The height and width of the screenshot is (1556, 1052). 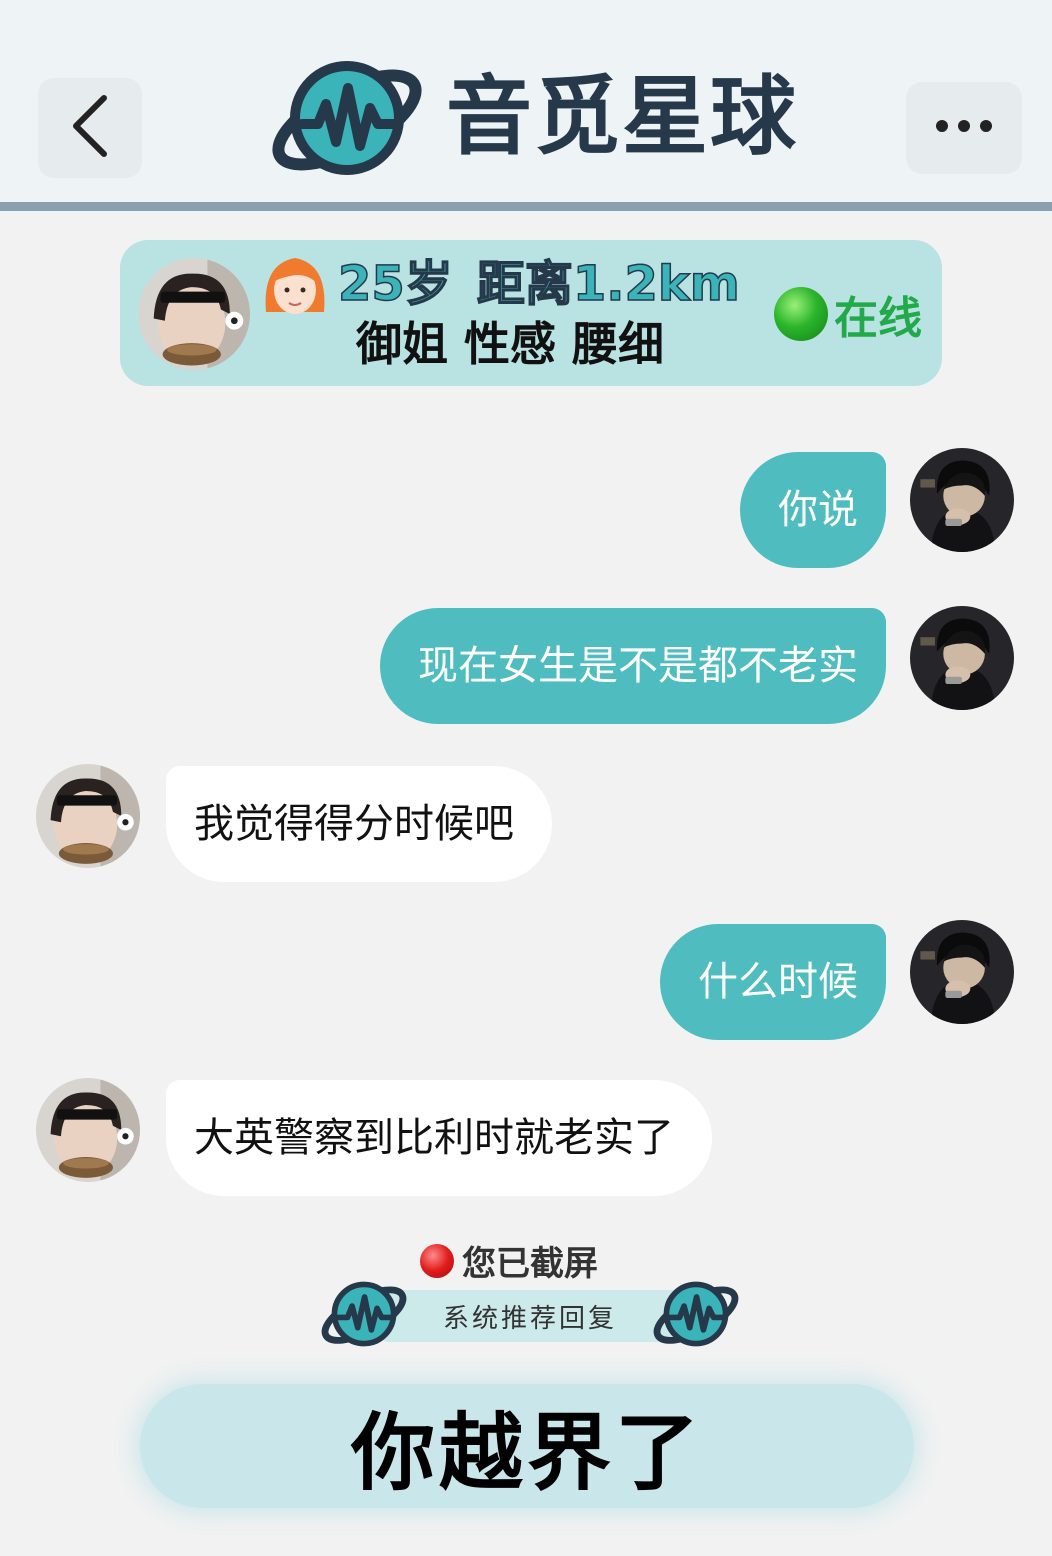 What do you see at coordinates (526, 1452) in the screenshot?
I see `suggested-reply-text: 你越界了` at bounding box center [526, 1452].